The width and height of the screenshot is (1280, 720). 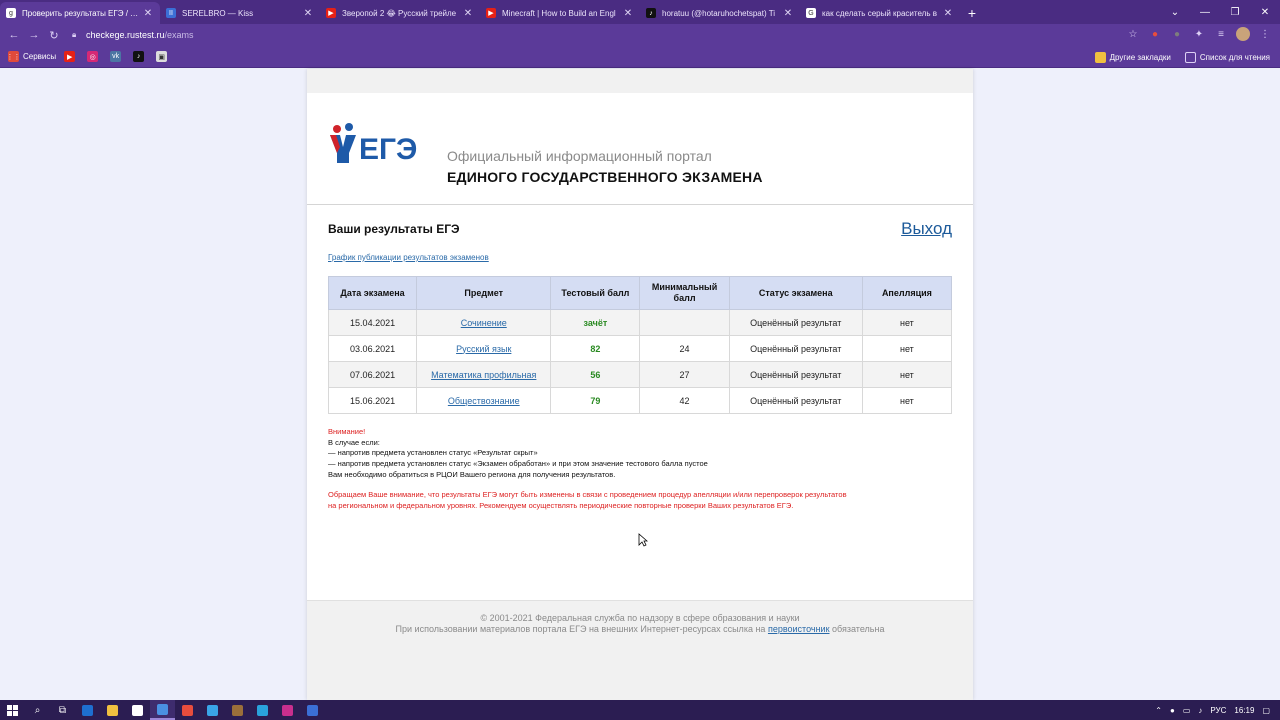 What do you see at coordinates (14, 35) in the screenshot?
I see `back-icon: ←` at bounding box center [14, 35].